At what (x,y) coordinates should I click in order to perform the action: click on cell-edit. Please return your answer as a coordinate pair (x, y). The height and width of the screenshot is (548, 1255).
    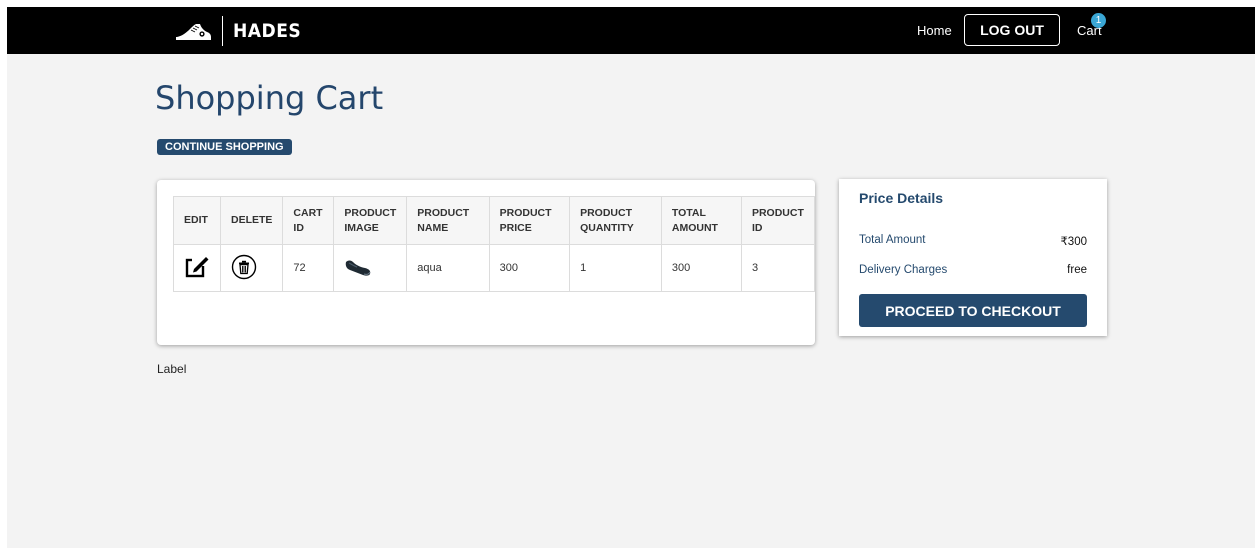
    Looking at the image, I should click on (197, 268).